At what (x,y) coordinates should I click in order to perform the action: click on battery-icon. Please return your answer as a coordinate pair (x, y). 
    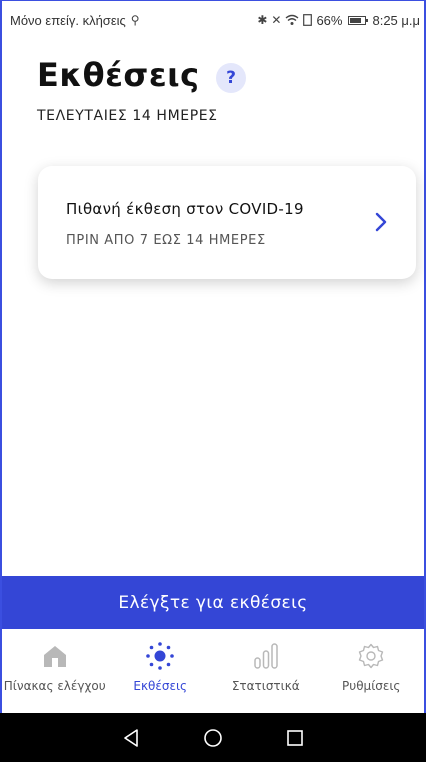
    Looking at the image, I should click on (358, 20).